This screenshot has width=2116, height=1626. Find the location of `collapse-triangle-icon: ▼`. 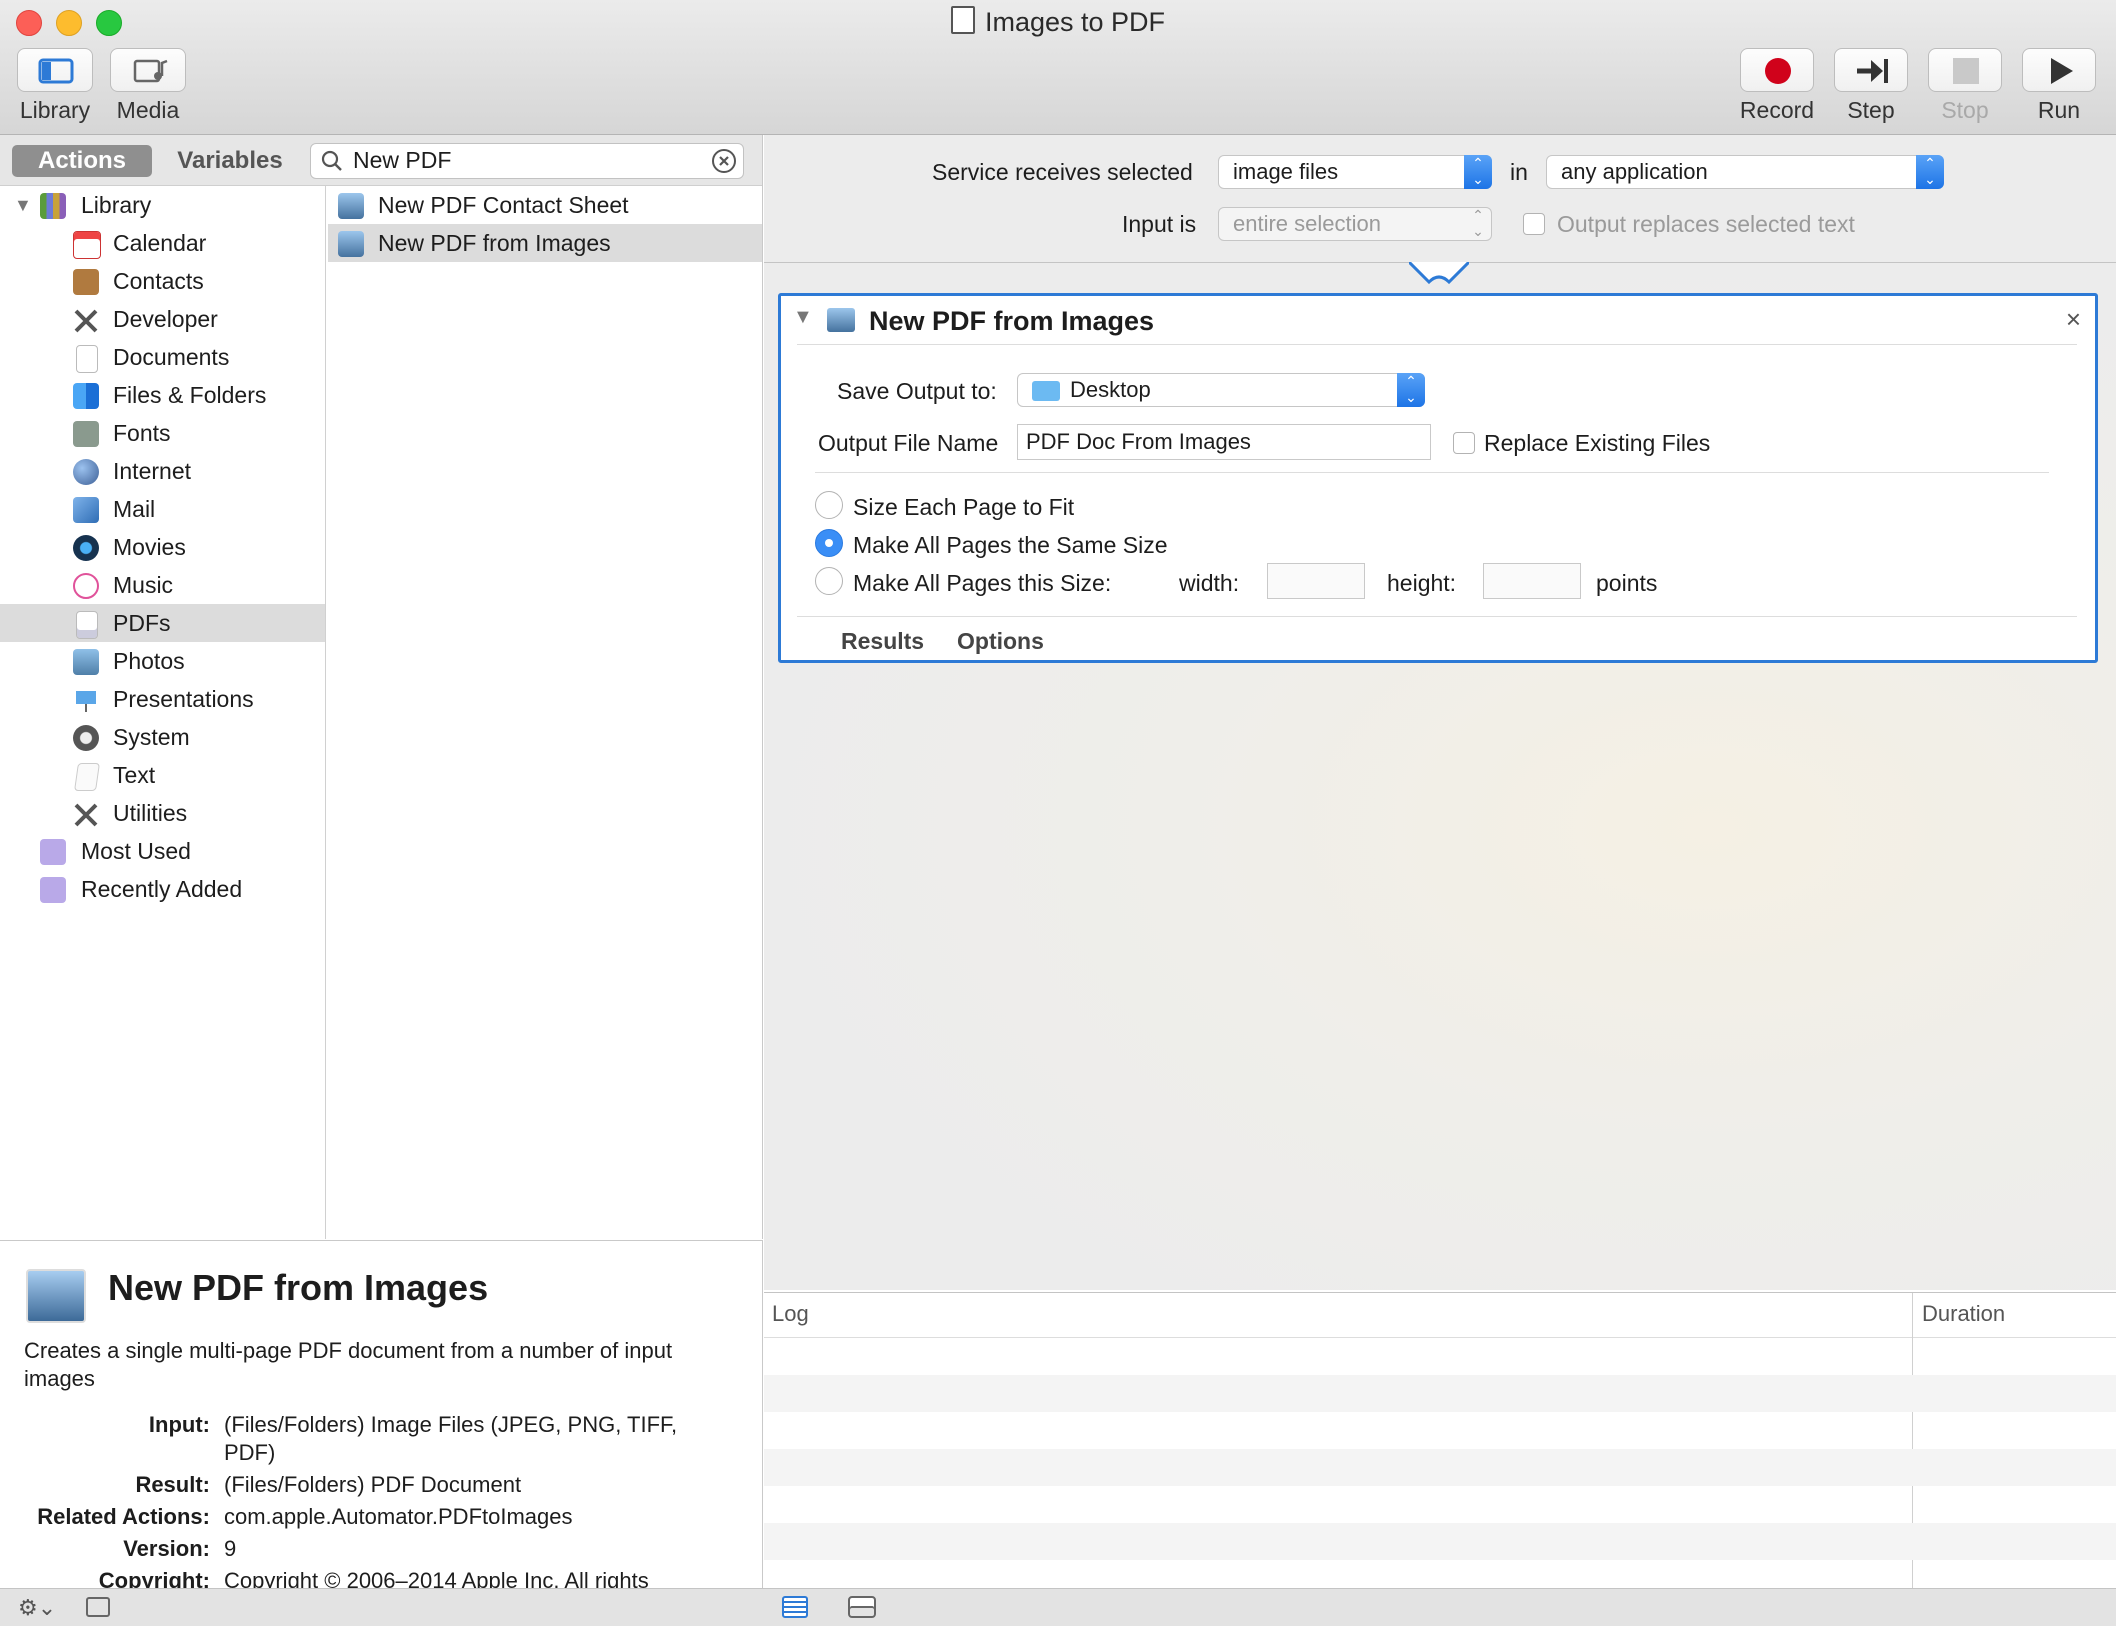

collapse-triangle-icon: ▼ is located at coordinates (803, 317).